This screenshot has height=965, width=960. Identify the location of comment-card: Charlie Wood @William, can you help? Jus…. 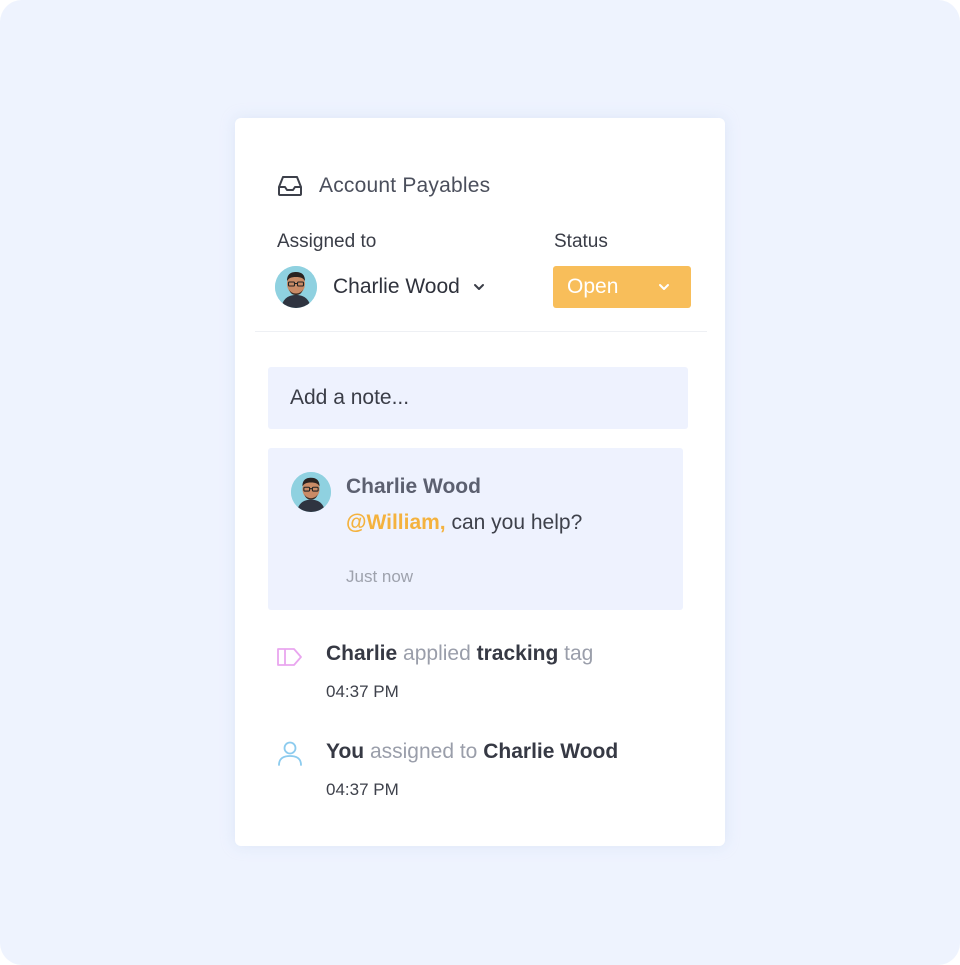
(475, 529).